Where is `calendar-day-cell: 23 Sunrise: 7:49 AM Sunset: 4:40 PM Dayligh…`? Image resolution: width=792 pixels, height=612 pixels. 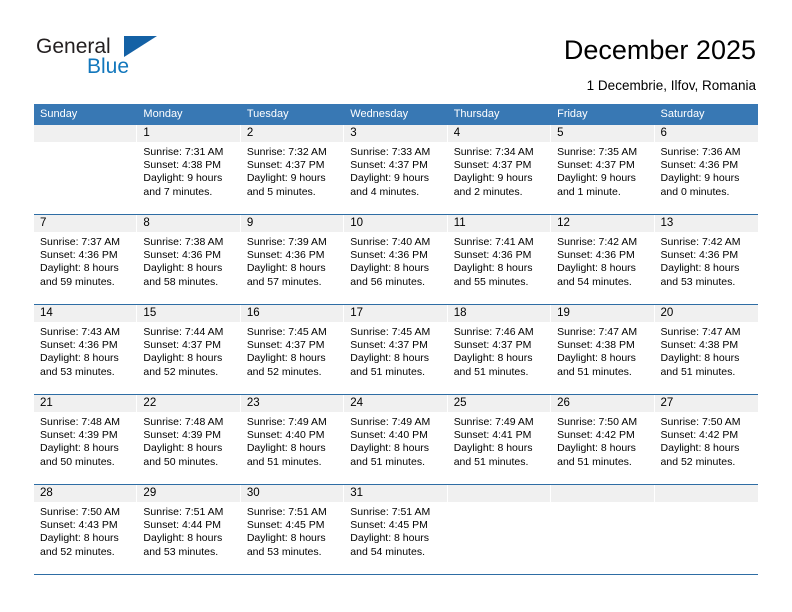
calendar-day-cell: 23 Sunrise: 7:49 AM Sunset: 4:40 PM Dayligh… is located at coordinates (292, 439).